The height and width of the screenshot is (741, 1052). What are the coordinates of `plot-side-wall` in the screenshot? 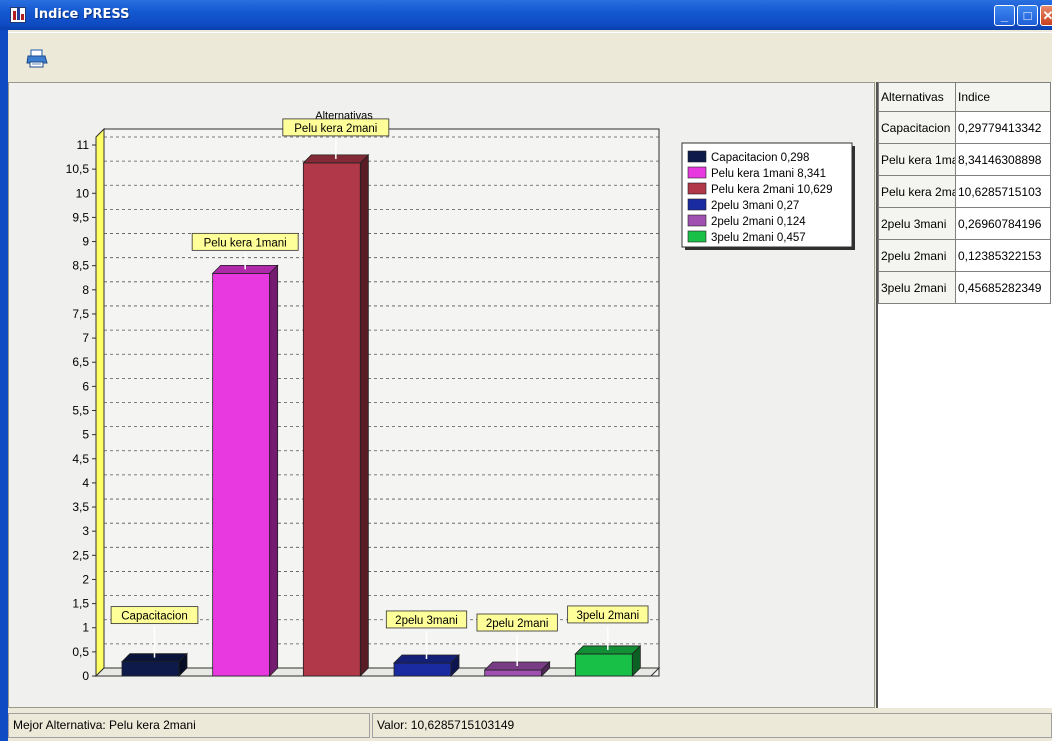 It's located at (100, 402).